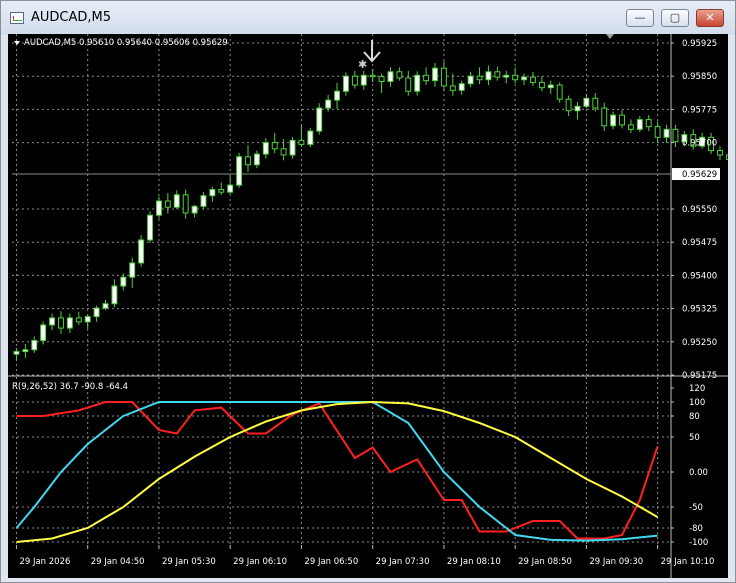 The height and width of the screenshot is (583, 736). What do you see at coordinates (44, 562) in the screenshot?
I see `time-tick-label: 29 Jan 2026` at bounding box center [44, 562].